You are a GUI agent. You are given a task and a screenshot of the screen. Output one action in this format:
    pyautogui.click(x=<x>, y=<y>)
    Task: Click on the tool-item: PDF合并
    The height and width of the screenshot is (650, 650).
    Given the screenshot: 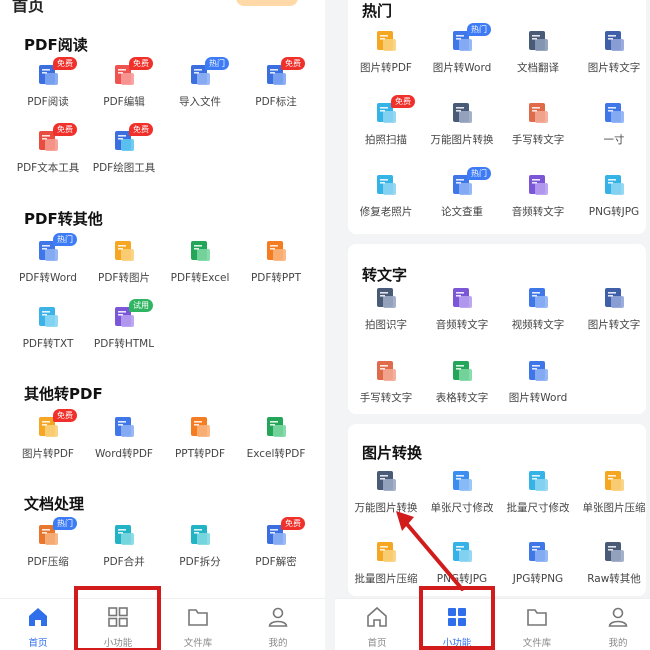 What is the action you would take?
    pyautogui.click(x=124, y=555)
    